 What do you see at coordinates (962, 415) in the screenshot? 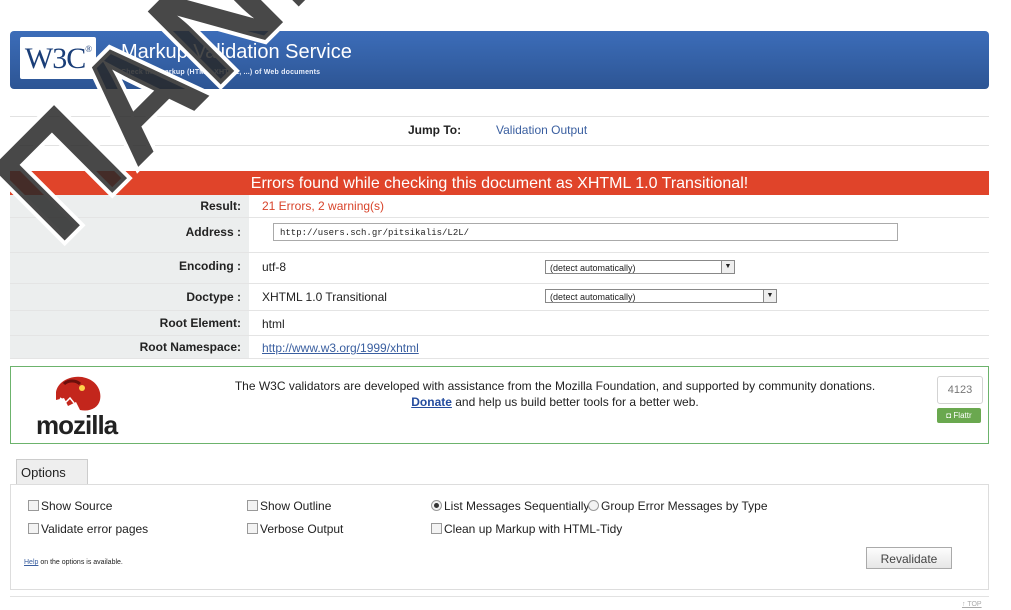
I see `flattr-label: Flattr` at bounding box center [962, 415].